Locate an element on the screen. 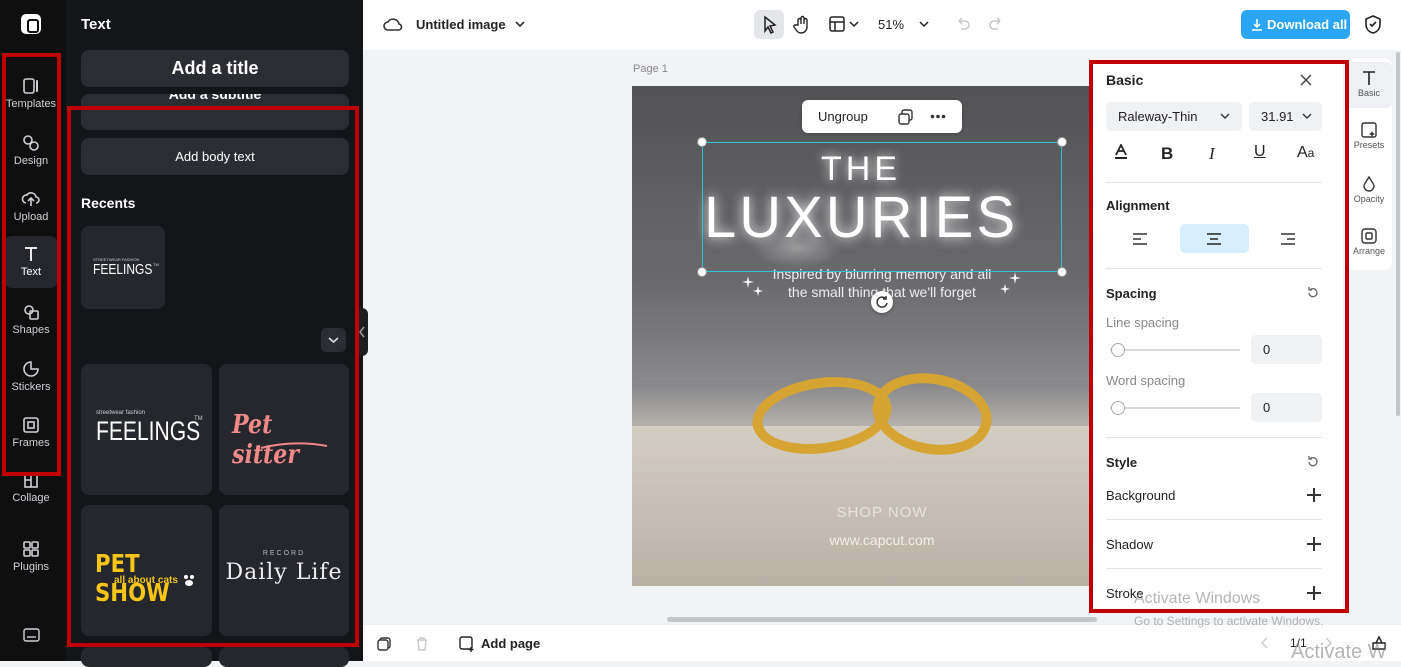  more-options-icon is located at coordinates (938, 116).